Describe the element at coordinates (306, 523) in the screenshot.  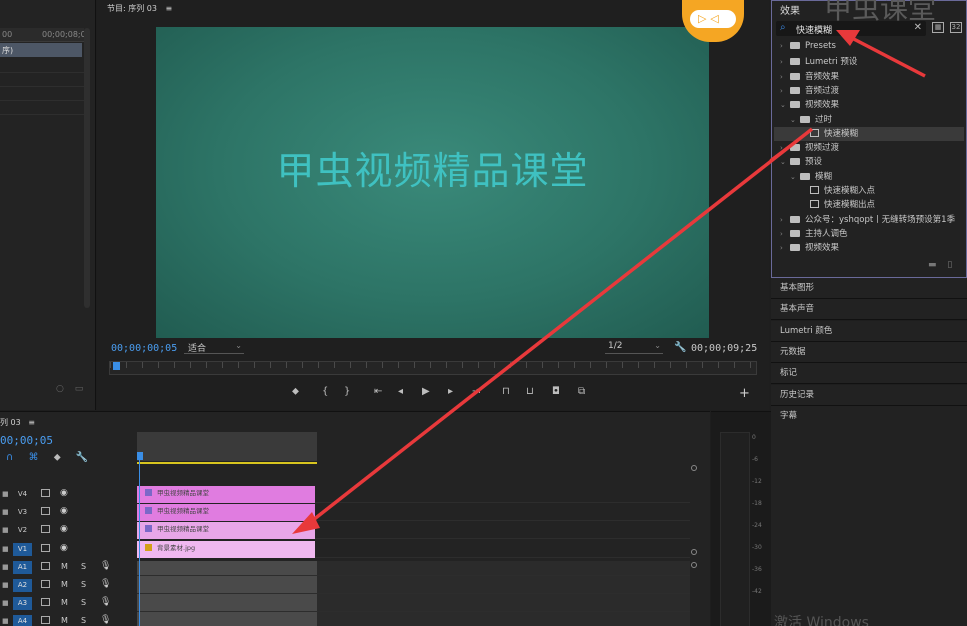
I see `arrowhead-clip` at that location.